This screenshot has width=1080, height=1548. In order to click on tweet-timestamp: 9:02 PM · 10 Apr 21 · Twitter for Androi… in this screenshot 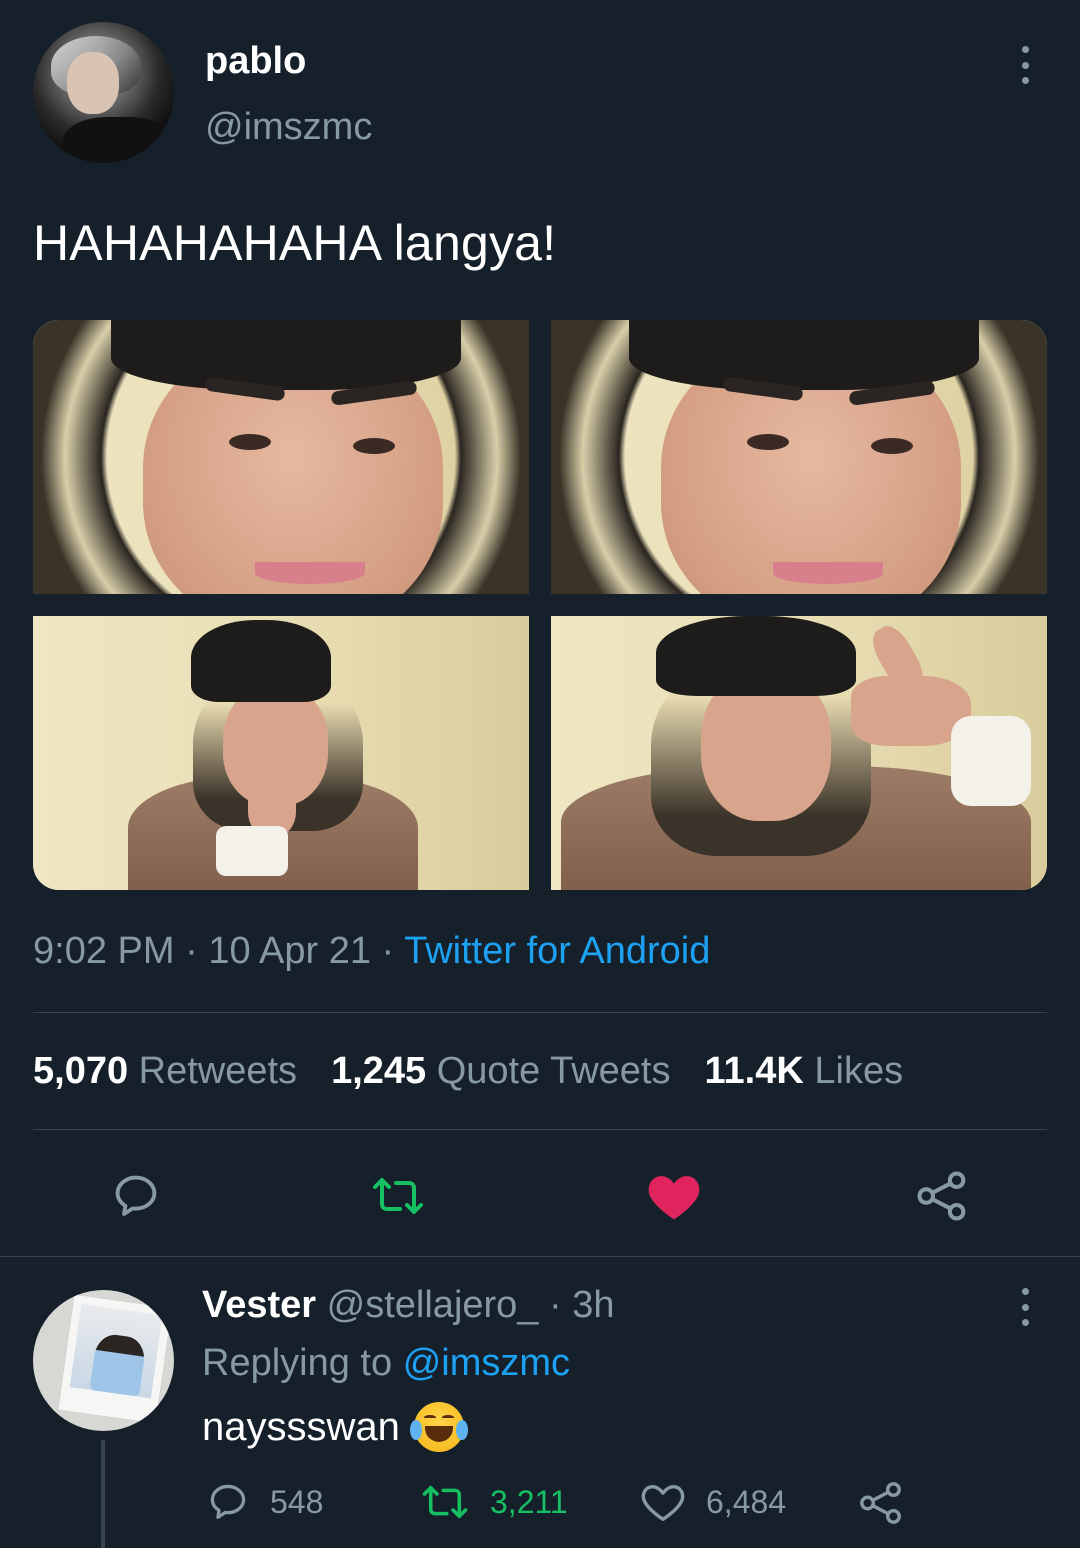, I will do `click(372, 951)`.